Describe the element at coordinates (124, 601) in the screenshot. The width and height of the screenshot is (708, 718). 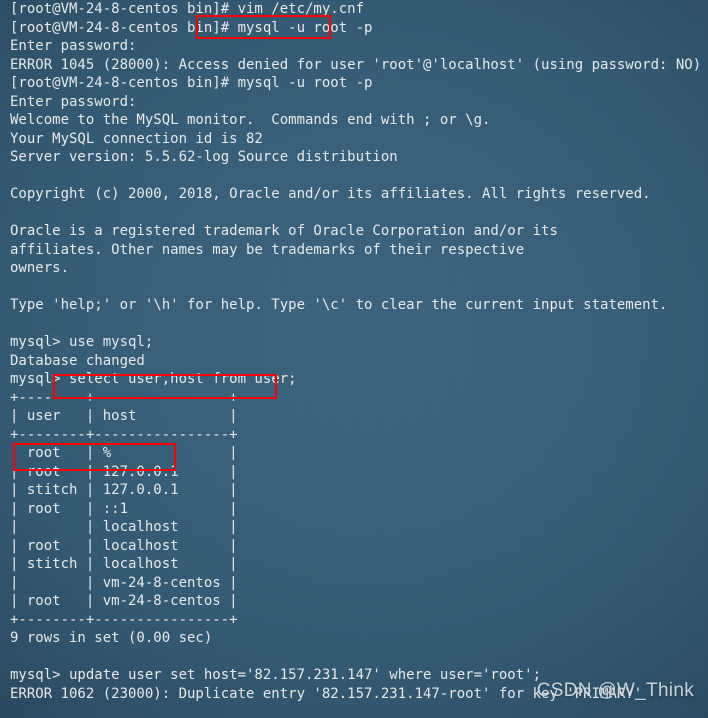
I see `terminal-line: | root | vm-24-8-centos |` at that location.